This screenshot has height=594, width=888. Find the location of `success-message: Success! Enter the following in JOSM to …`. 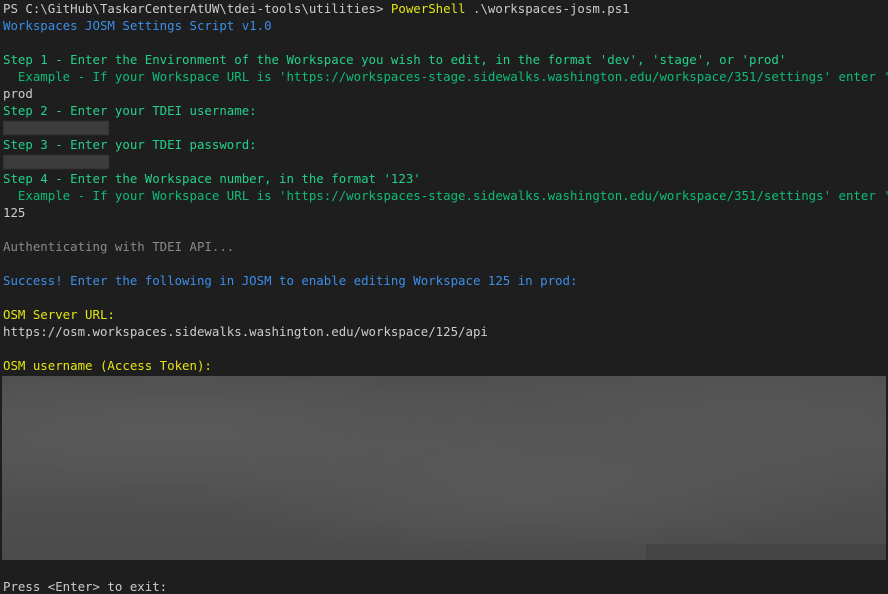

success-message: Success! Enter the following in JOSM to … is located at coordinates (290, 280).